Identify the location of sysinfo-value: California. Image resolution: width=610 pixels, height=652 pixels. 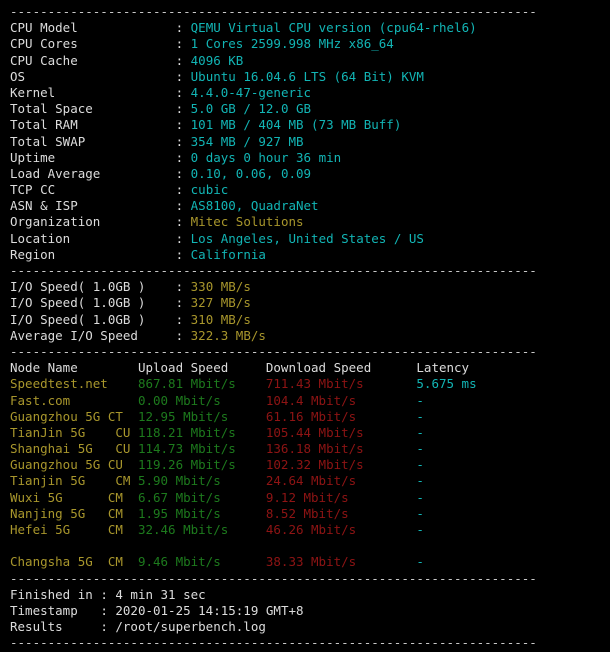
(228, 254).